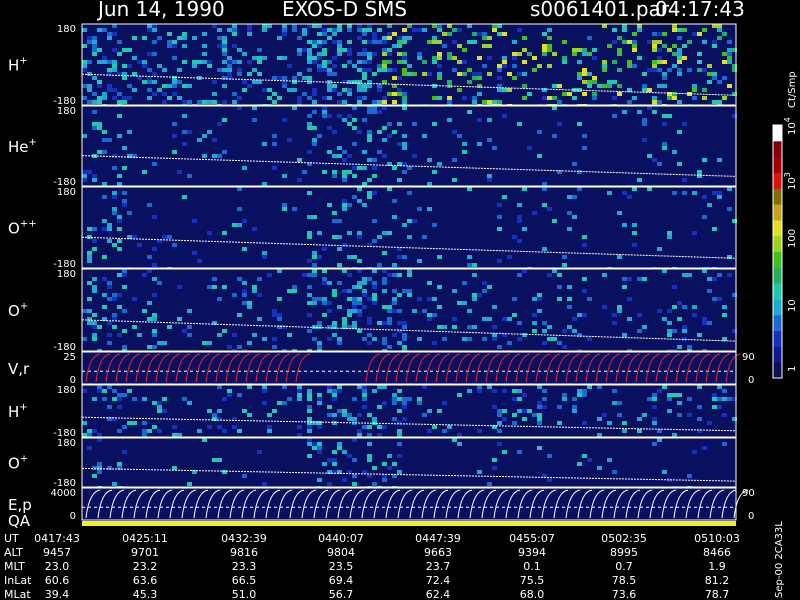 The width and height of the screenshot is (800, 600). Describe the element at coordinates (748, 493) in the screenshot. I see `right-max-label: 90` at that location.